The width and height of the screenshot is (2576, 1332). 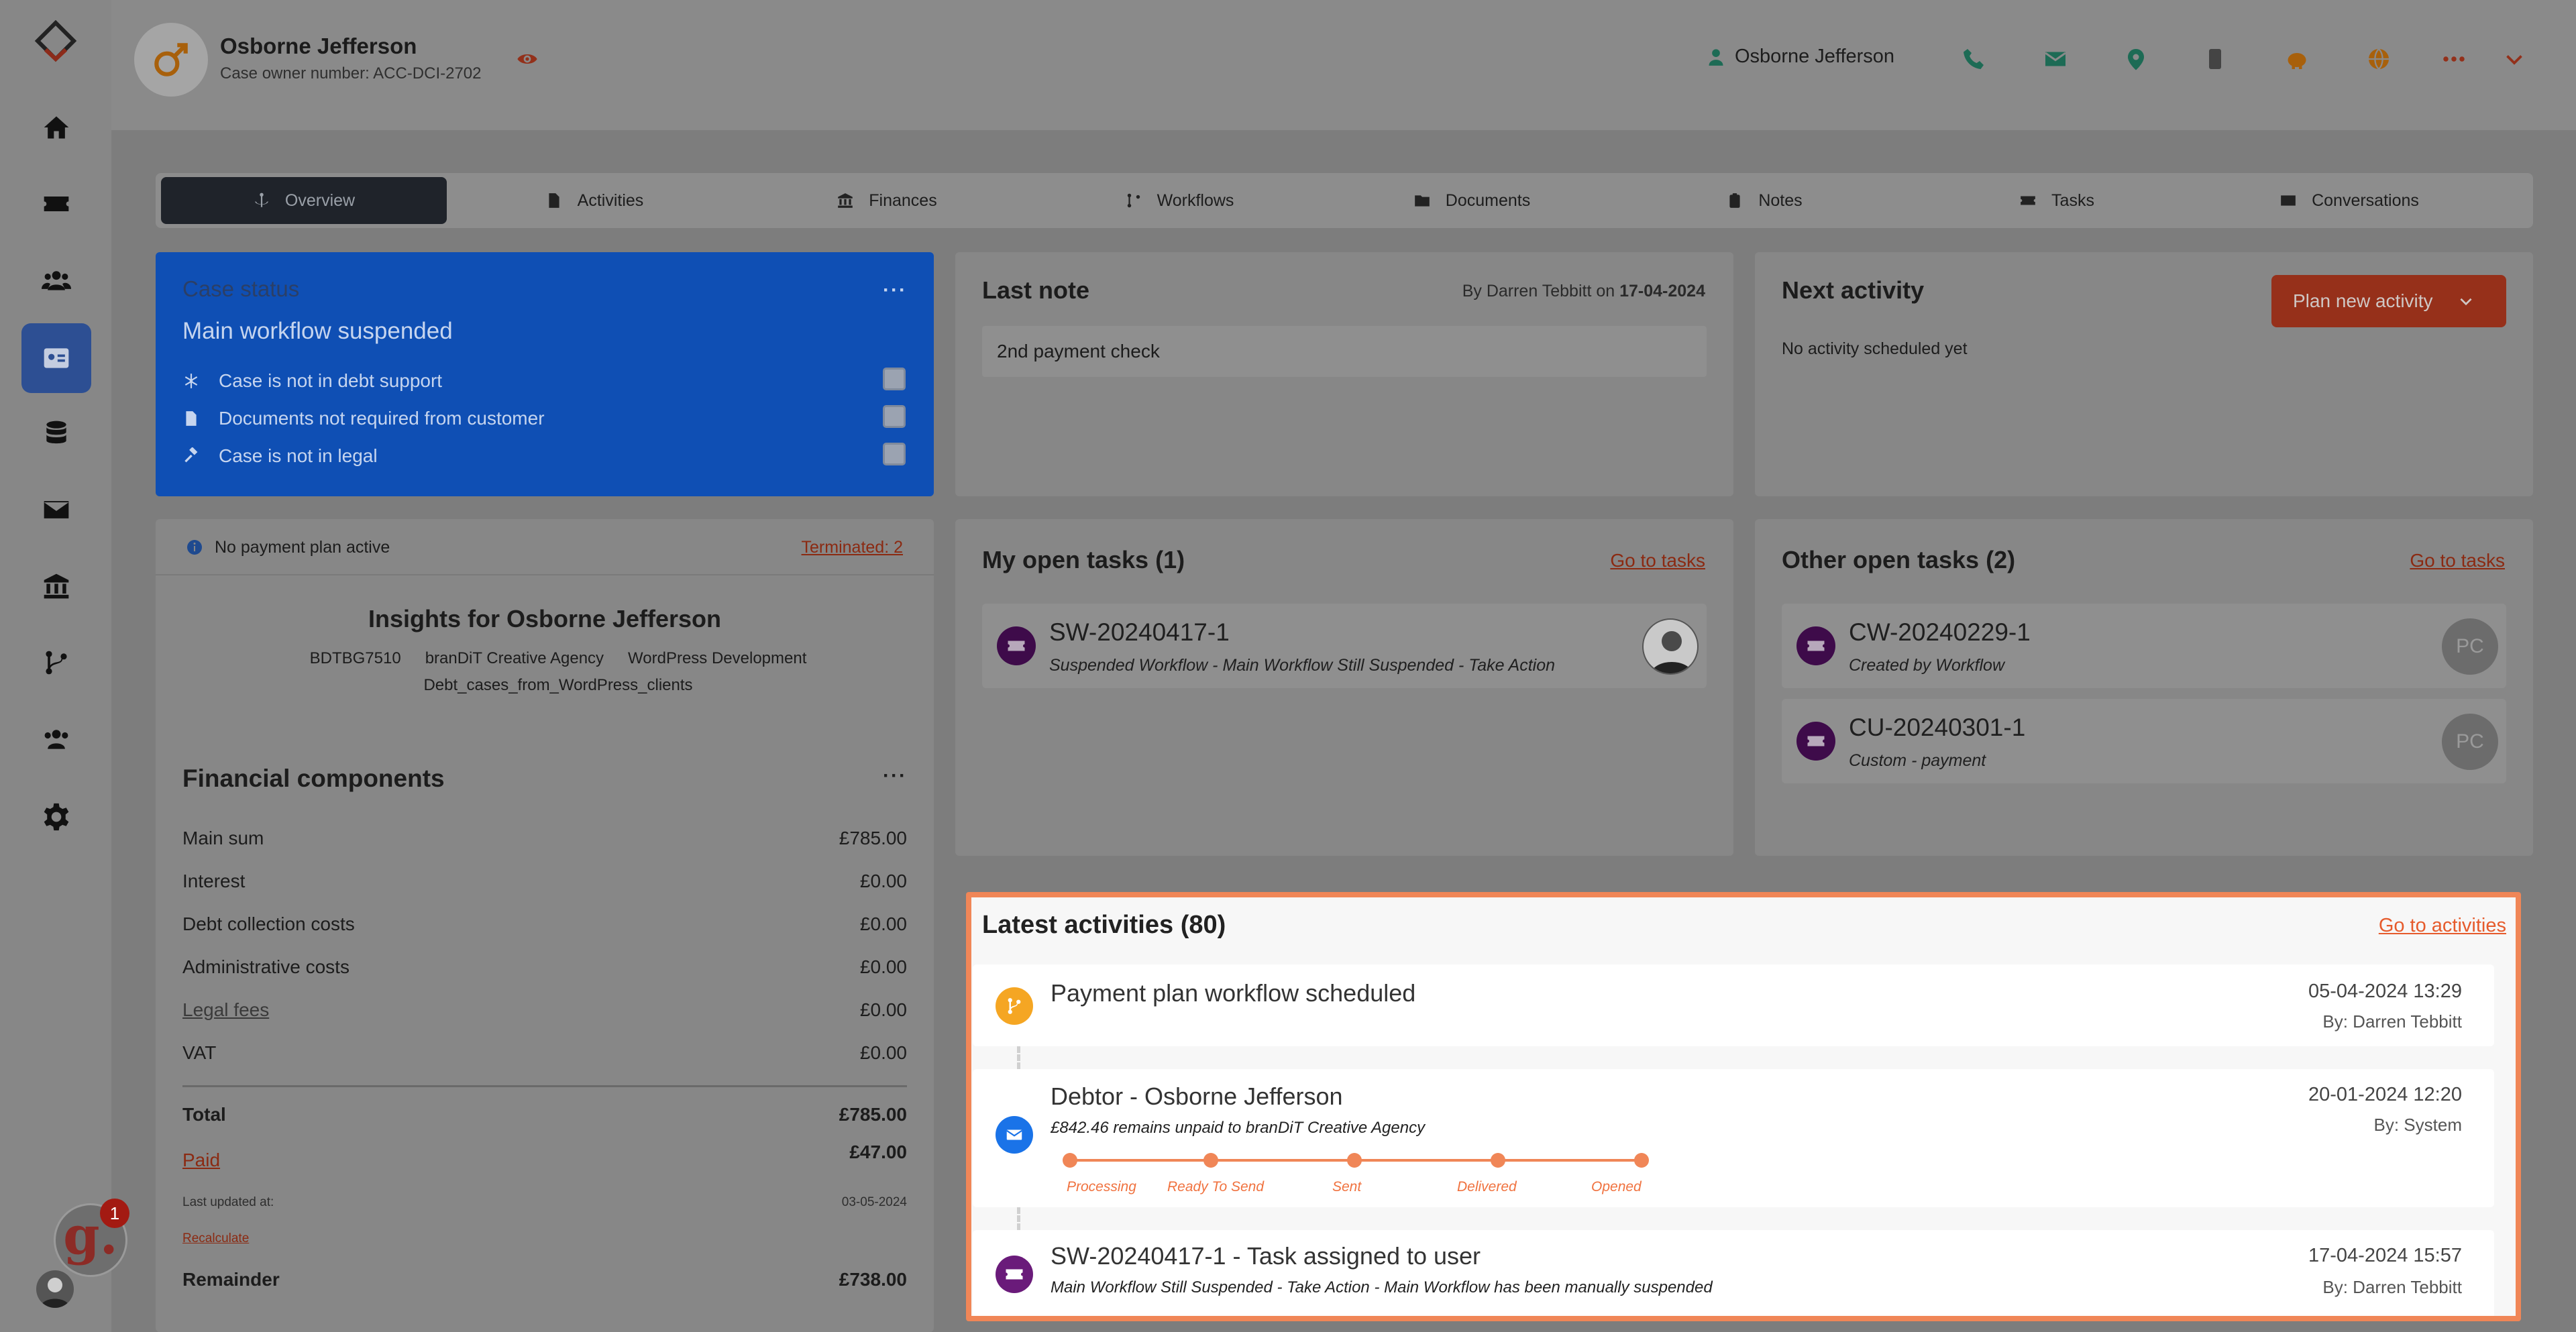 I want to click on progress-step-label: Opened, so click(x=1616, y=1187).